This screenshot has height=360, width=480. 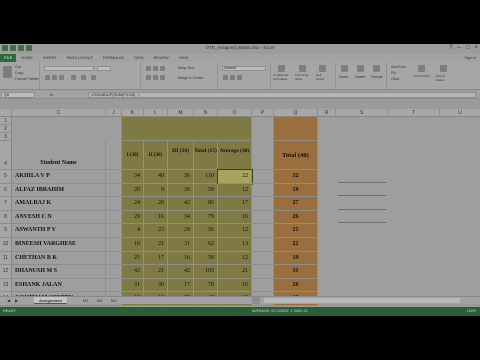 What do you see at coordinates (6, 285) in the screenshot?
I see `row-header: 13` at bounding box center [6, 285].